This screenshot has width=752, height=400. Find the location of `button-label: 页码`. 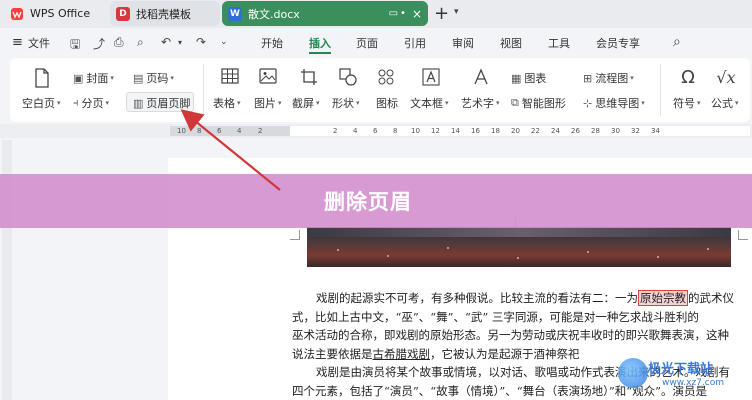

button-label: 页码 is located at coordinates (157, 78).